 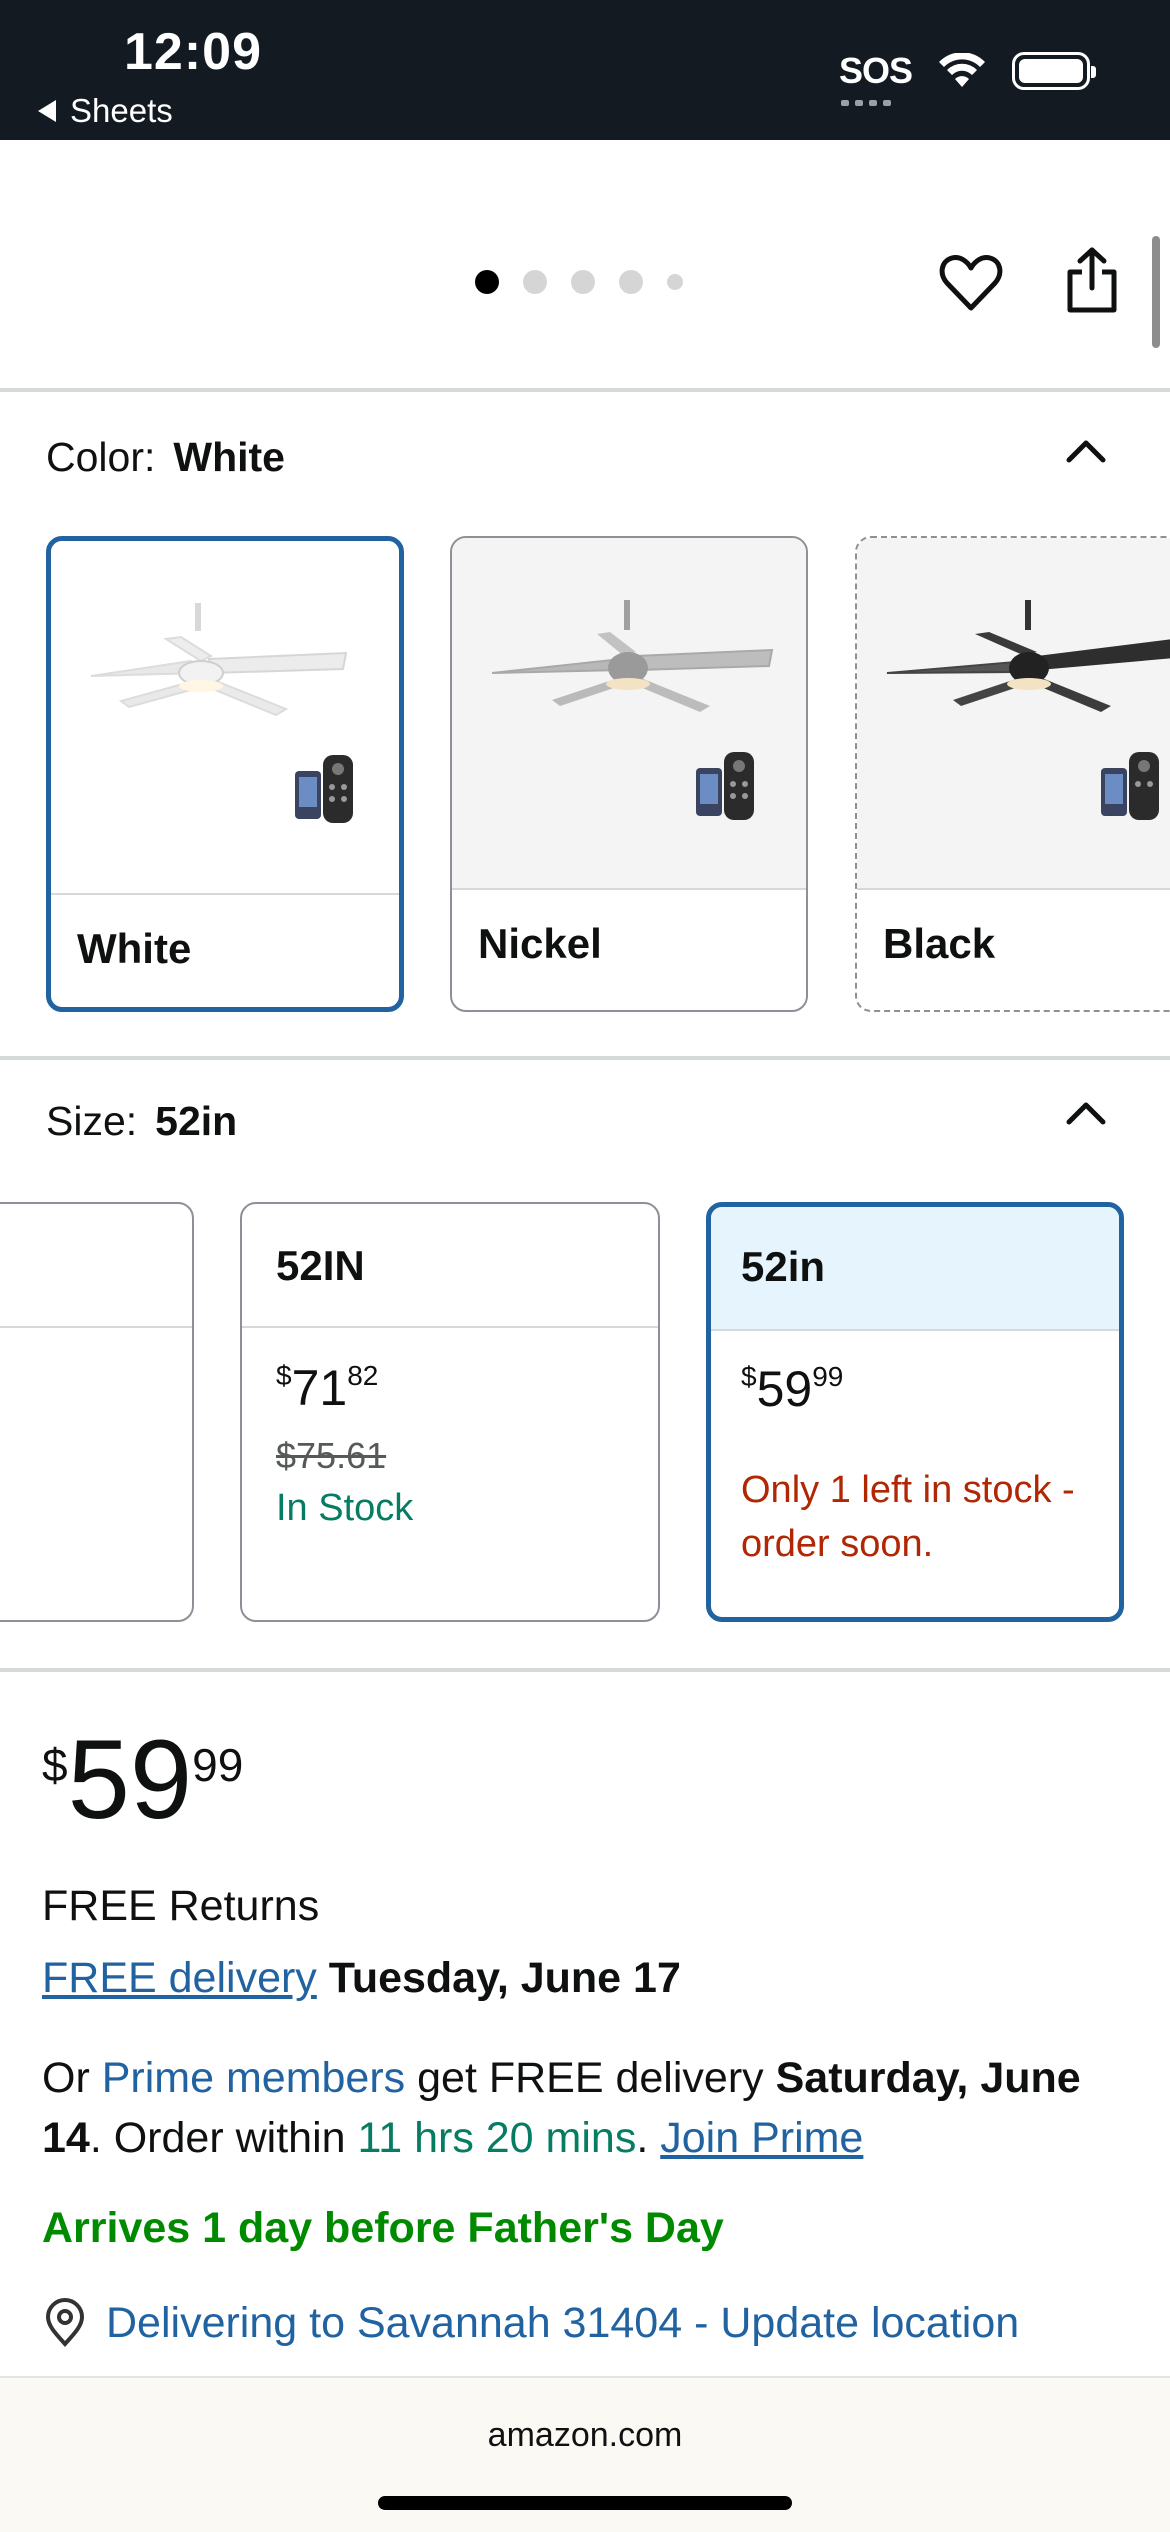 What do you see at coordinates (65, 2322) in the screenshot?
I see `location-pin-icon` at bounding box center [65, 2322].